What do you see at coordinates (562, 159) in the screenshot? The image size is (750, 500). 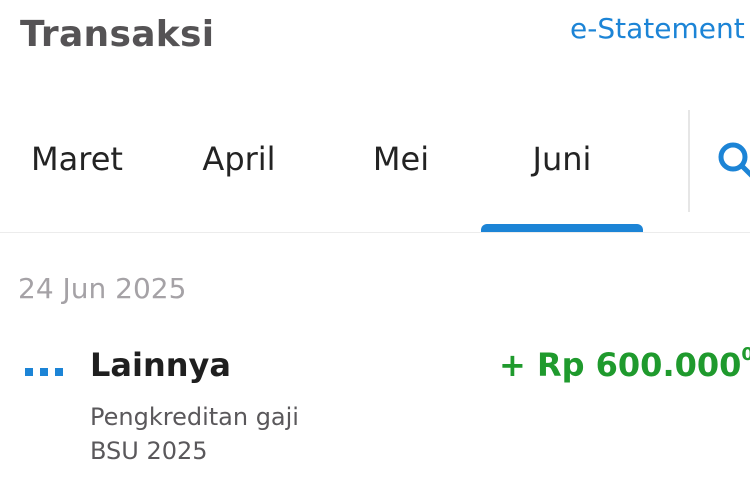 I see `tab-juni: Juni` at bounding box center [562, 159].